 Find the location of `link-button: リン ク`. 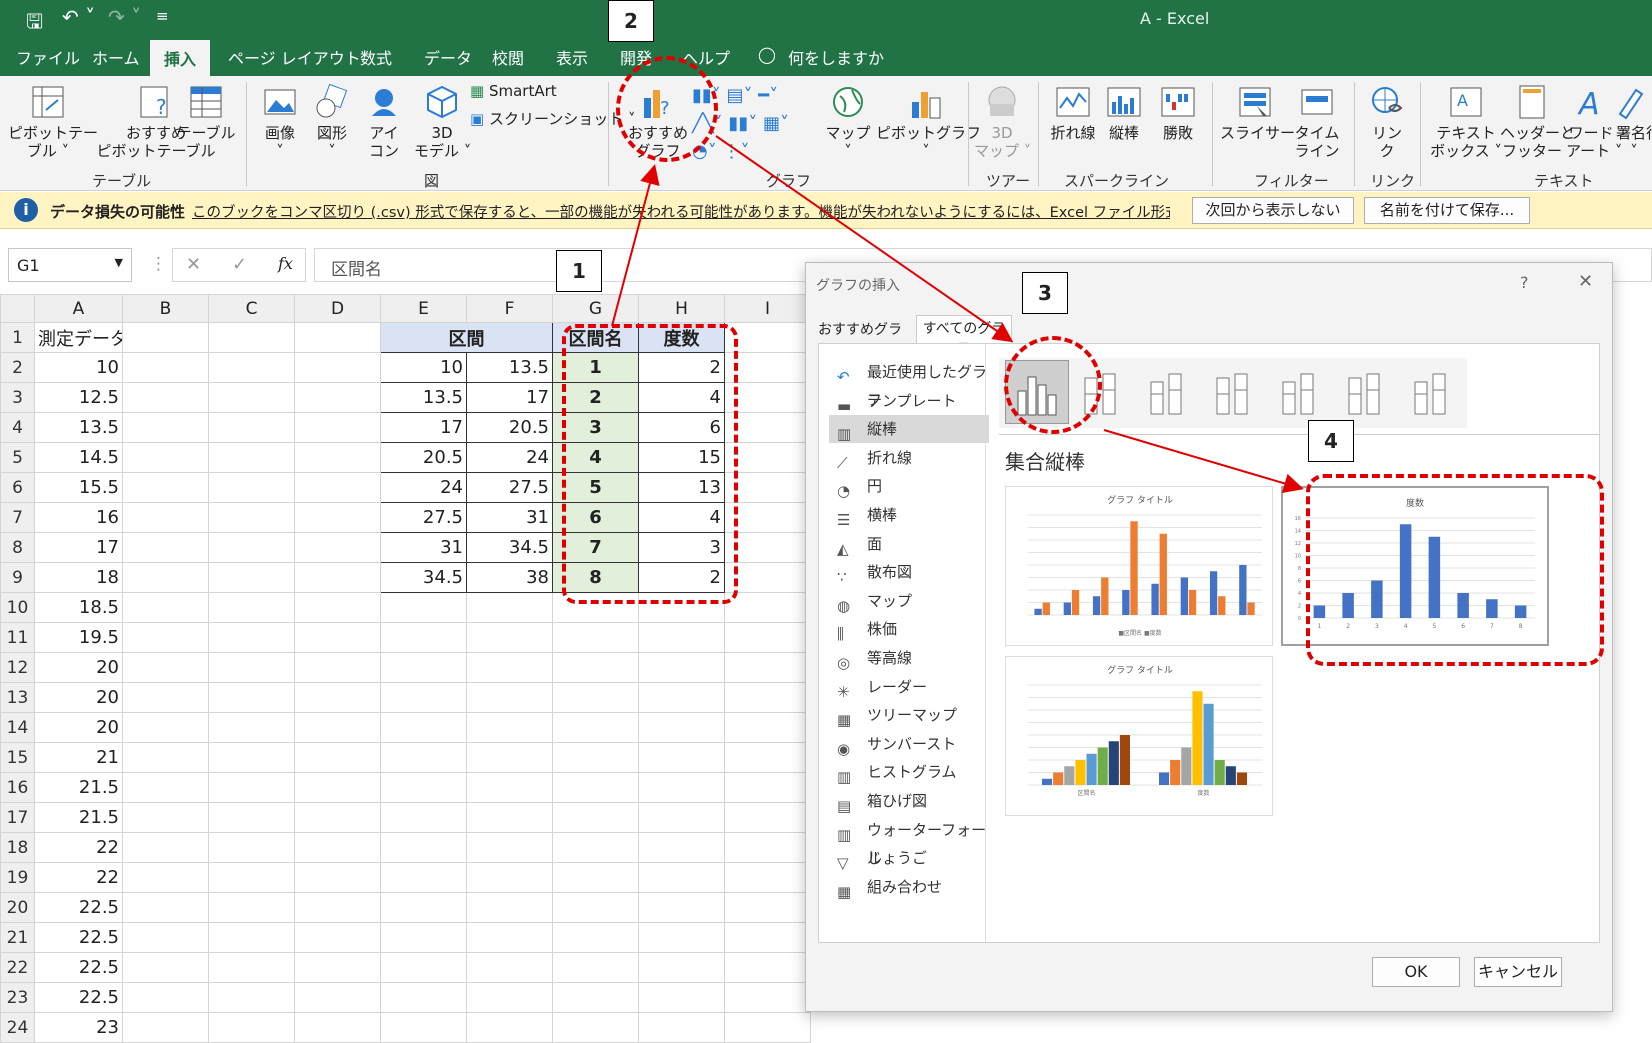

link-button: リン ク is located at coordinates (1387, 122).